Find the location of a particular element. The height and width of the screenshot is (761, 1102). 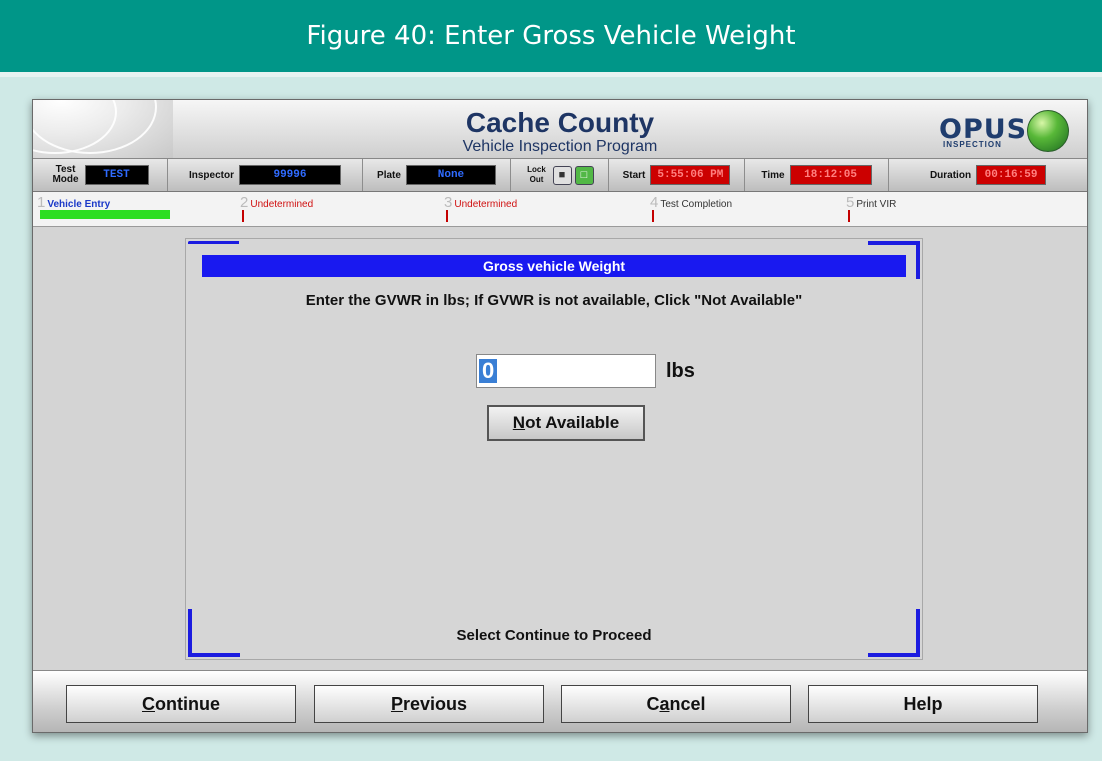

lock-open-icon: □ is located at coordinates (584, 175).